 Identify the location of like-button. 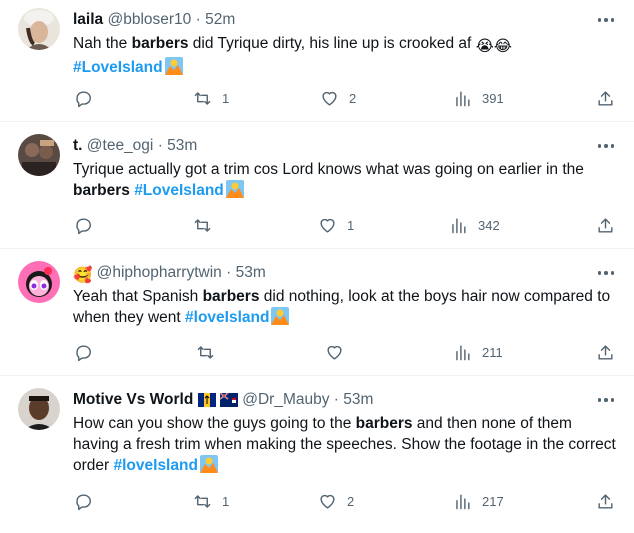
(339, 352).